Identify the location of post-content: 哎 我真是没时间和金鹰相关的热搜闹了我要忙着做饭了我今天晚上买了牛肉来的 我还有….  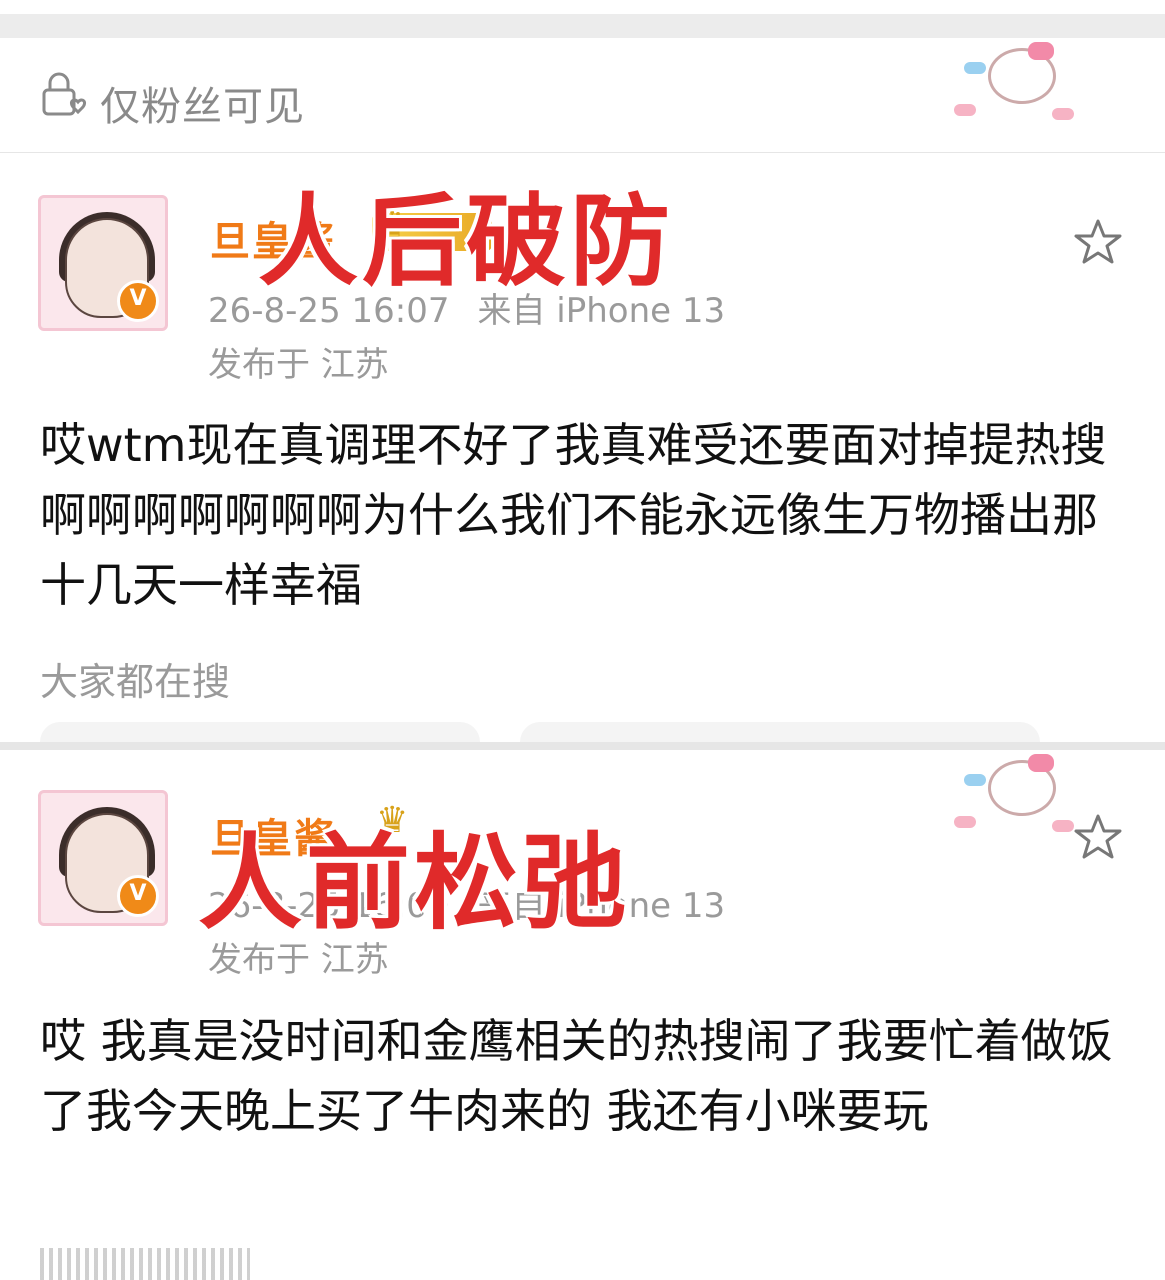
(576, 1076).